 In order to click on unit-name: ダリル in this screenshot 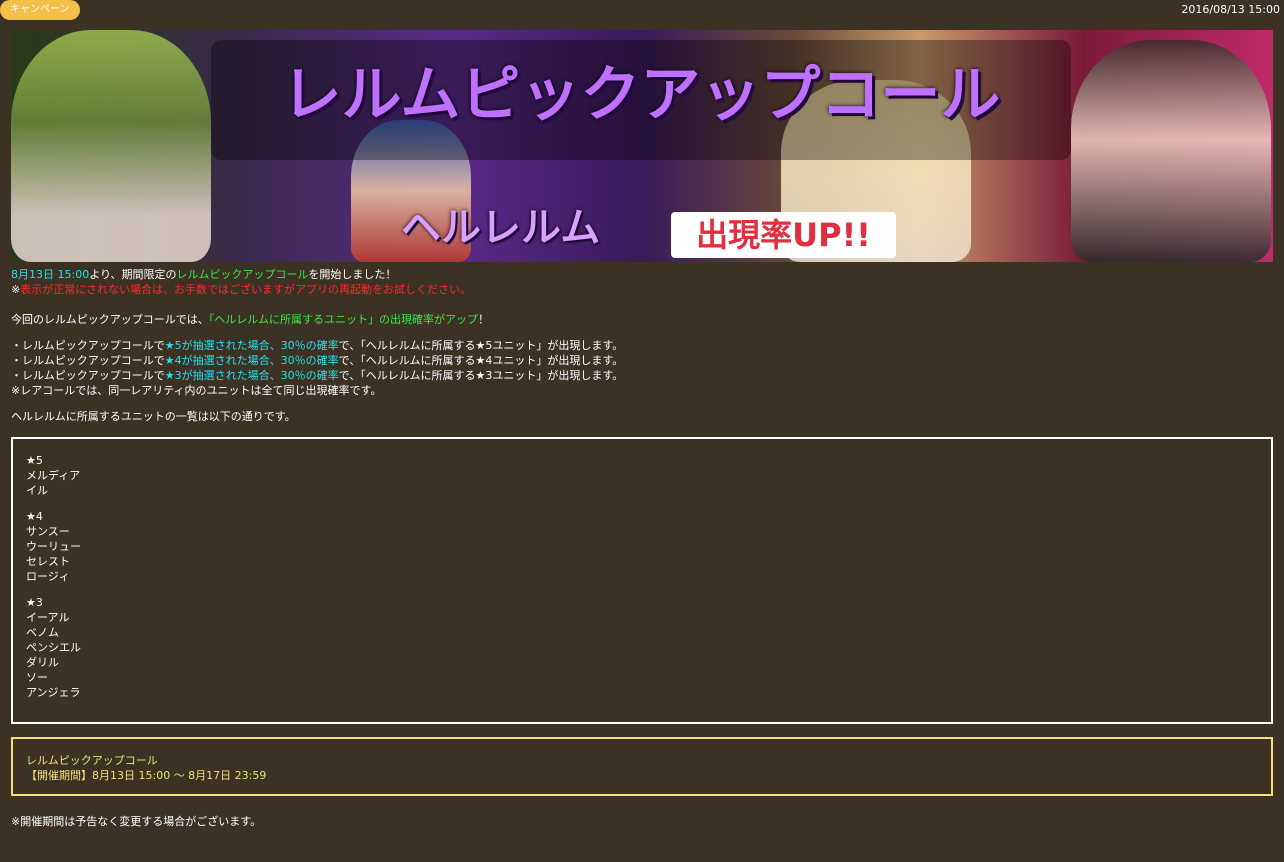, I will do `click(42, 662)`.